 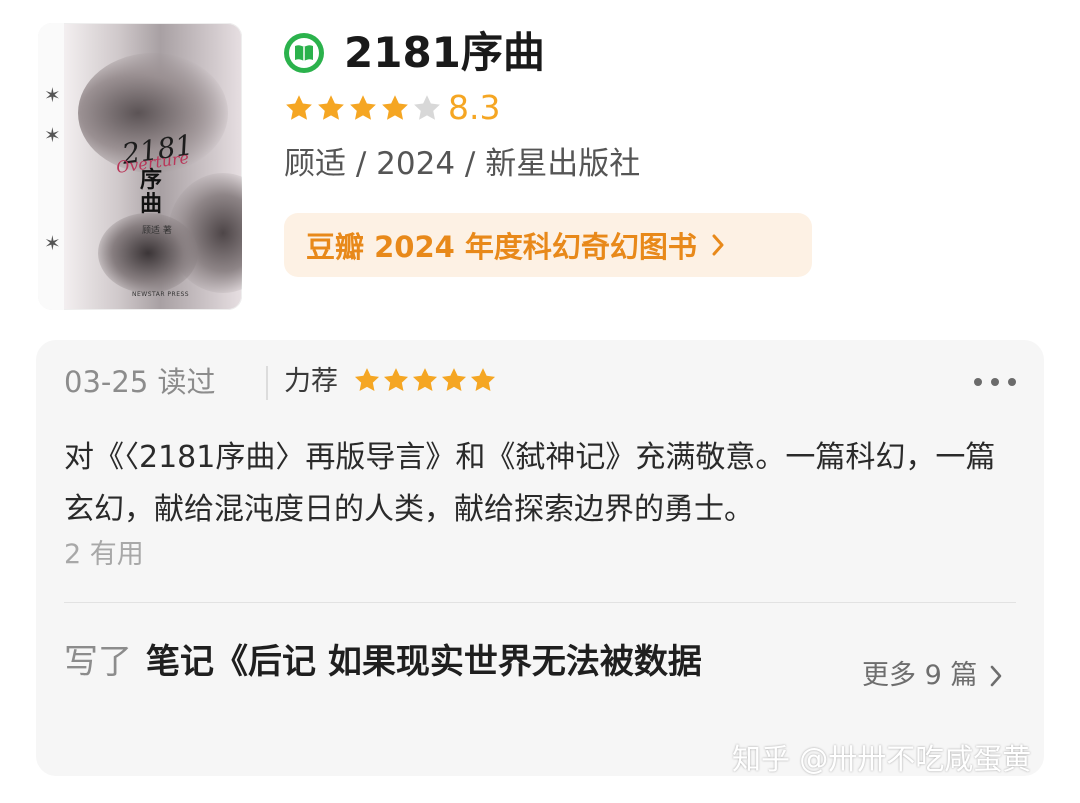 I want to click on review-date: 03-25 读过, so click(x=140, y=382).